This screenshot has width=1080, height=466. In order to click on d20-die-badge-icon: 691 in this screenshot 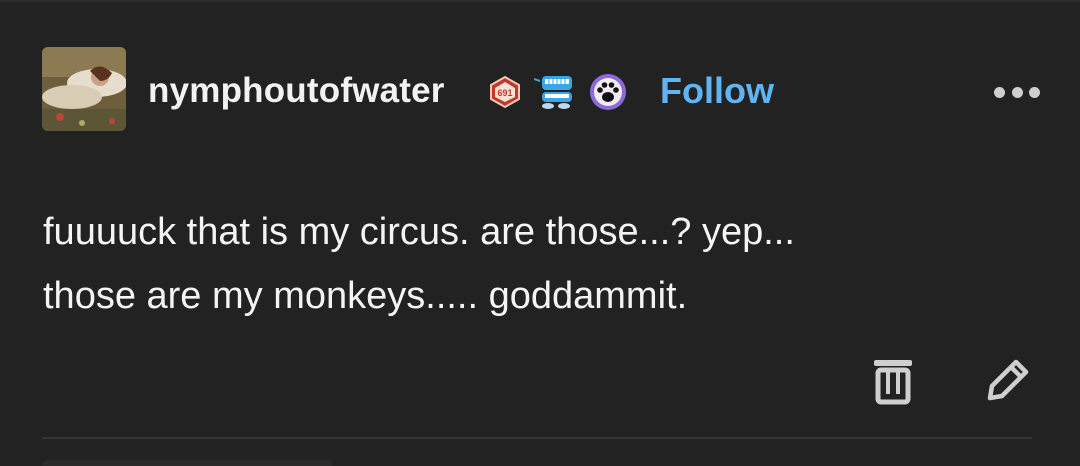, I will do `click(505, 92)`.